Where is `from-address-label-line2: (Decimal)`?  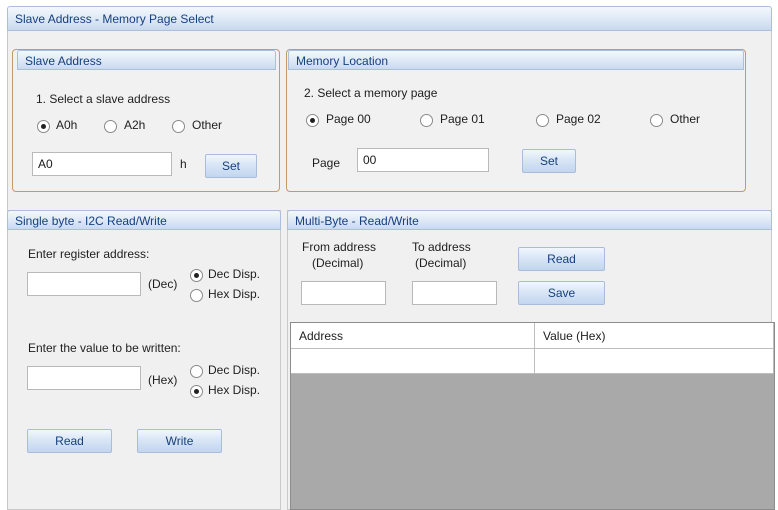
from-address-label-line2: (Decimal) is located at coordinates (338, 263).